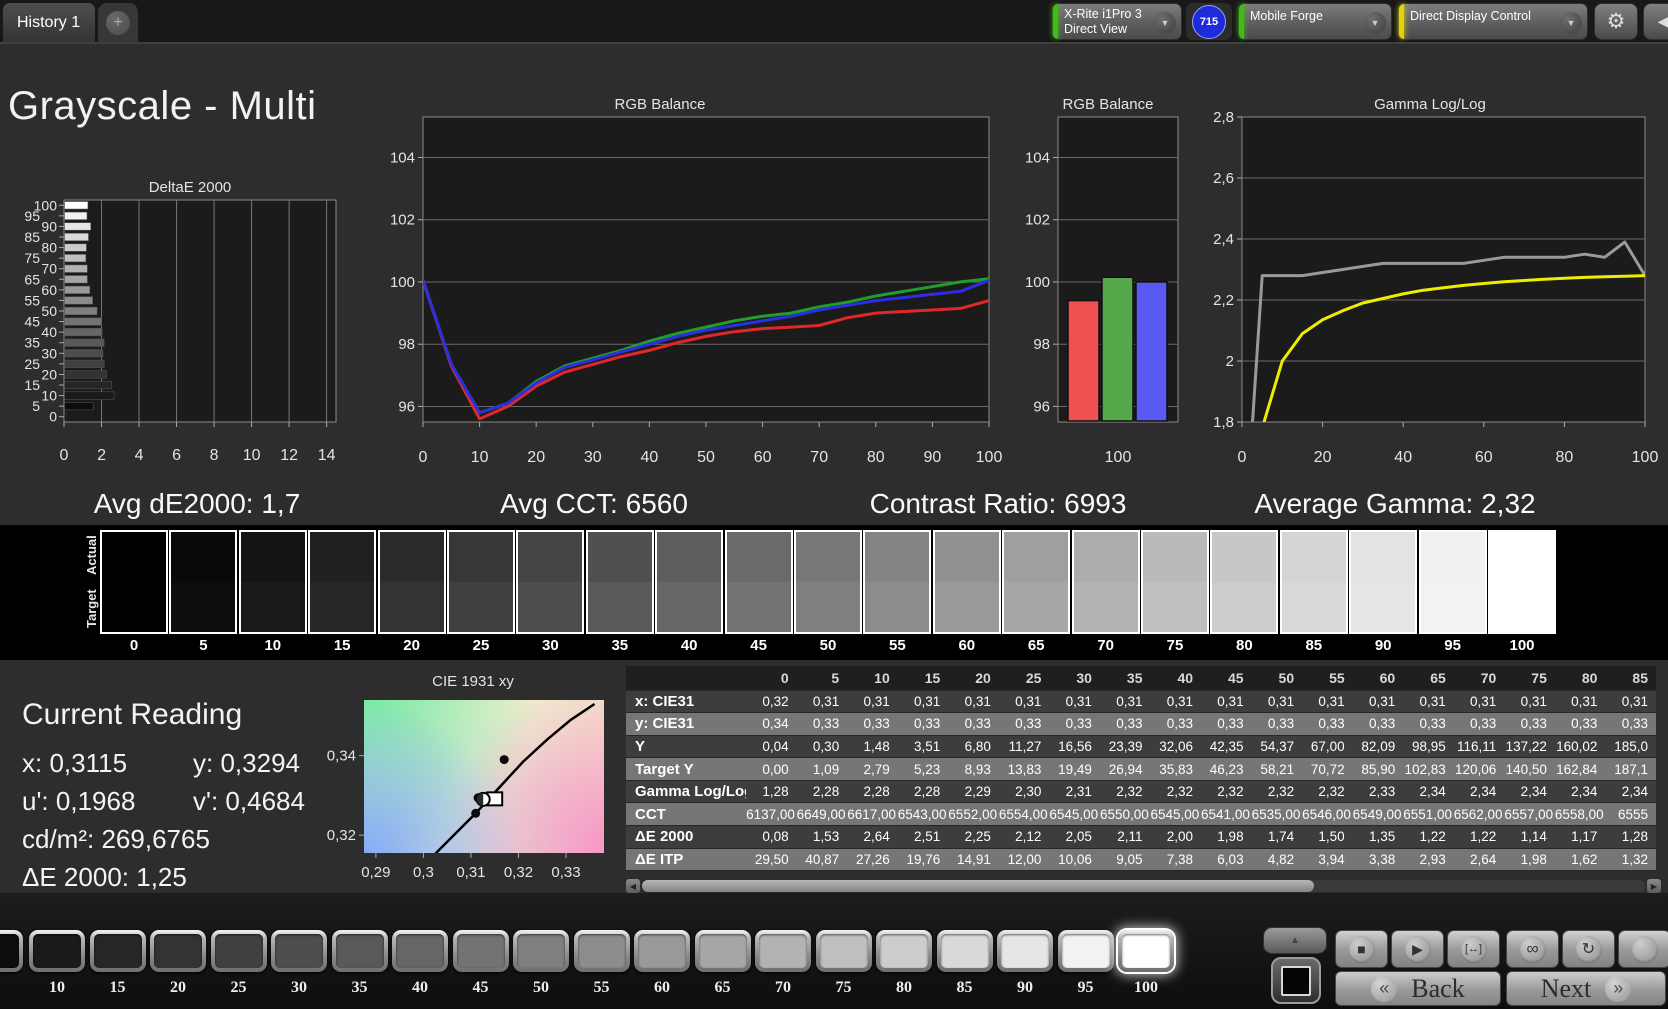 The height and width of the screenshot is (1009, 1668). What do you see at coordinates (1532, 949) in the screenshot?
I see `continuous-measure-button: ∞` at bounding box center [1532, 949].